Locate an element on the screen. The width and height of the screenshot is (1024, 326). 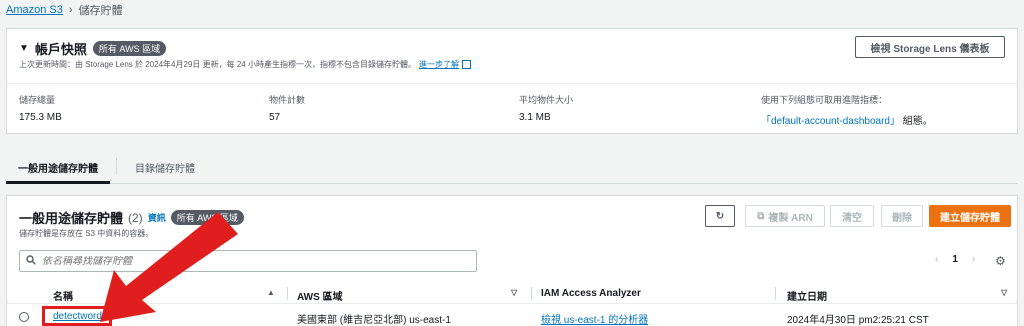
annotation-arrow-icon is located at coordinates (169, 267).